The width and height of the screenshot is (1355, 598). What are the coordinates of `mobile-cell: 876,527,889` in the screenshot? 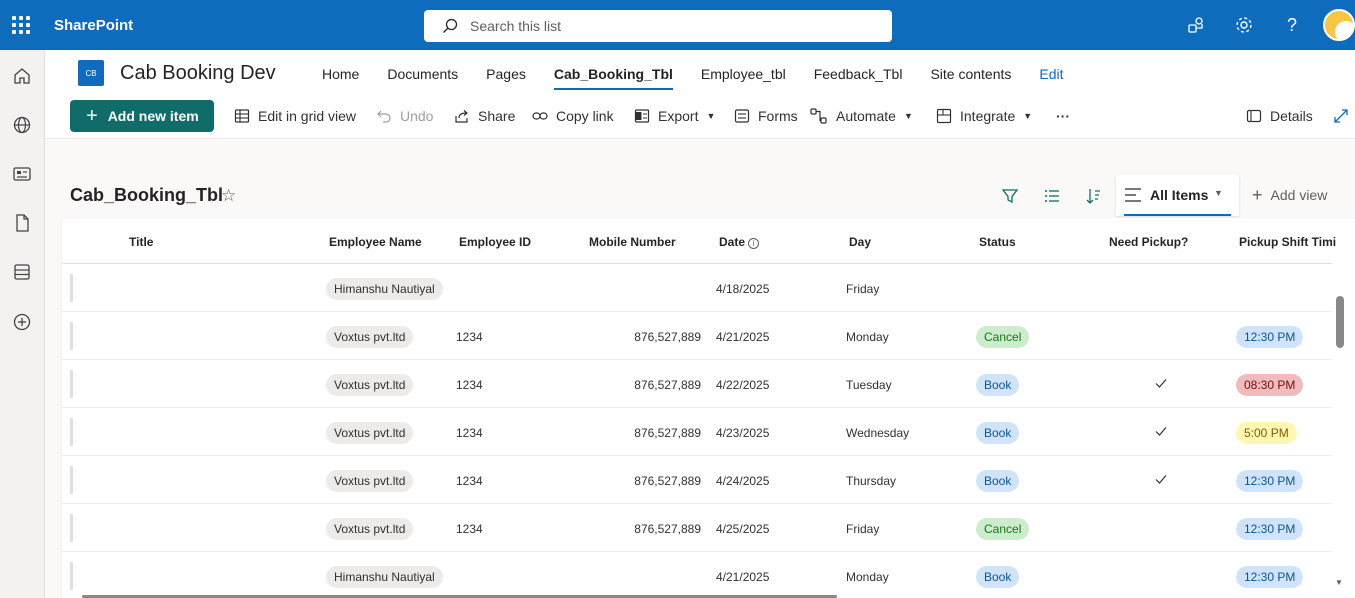 It's located at (667, 433).